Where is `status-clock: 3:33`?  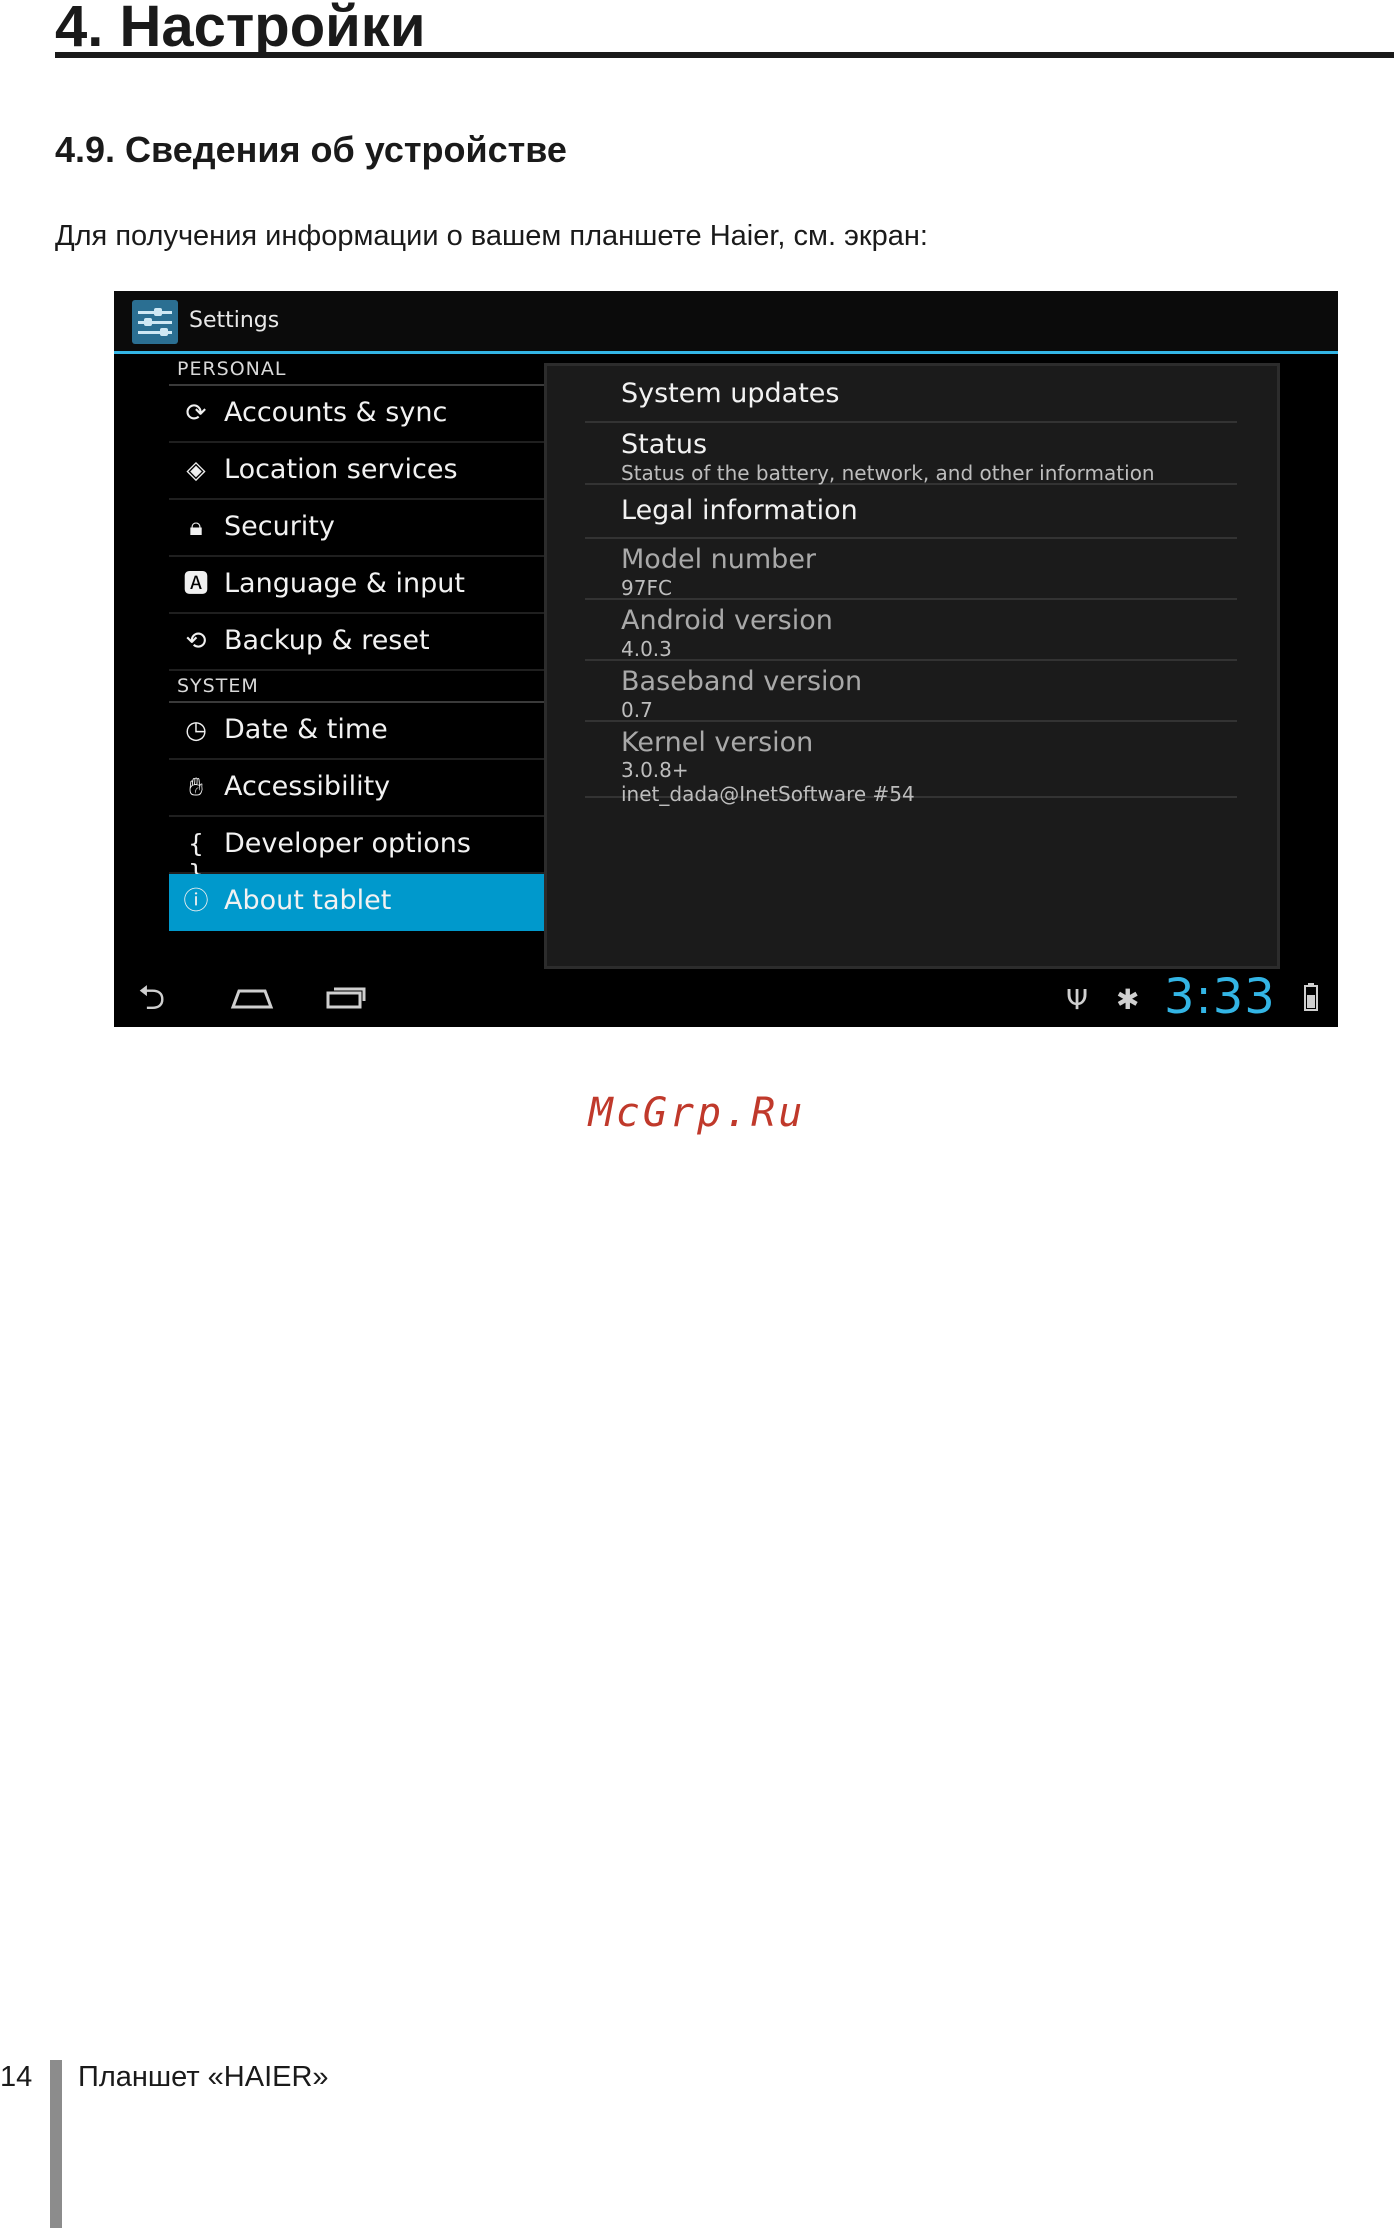
status-clock: 3:33 is located at coordinates (1220, 997).